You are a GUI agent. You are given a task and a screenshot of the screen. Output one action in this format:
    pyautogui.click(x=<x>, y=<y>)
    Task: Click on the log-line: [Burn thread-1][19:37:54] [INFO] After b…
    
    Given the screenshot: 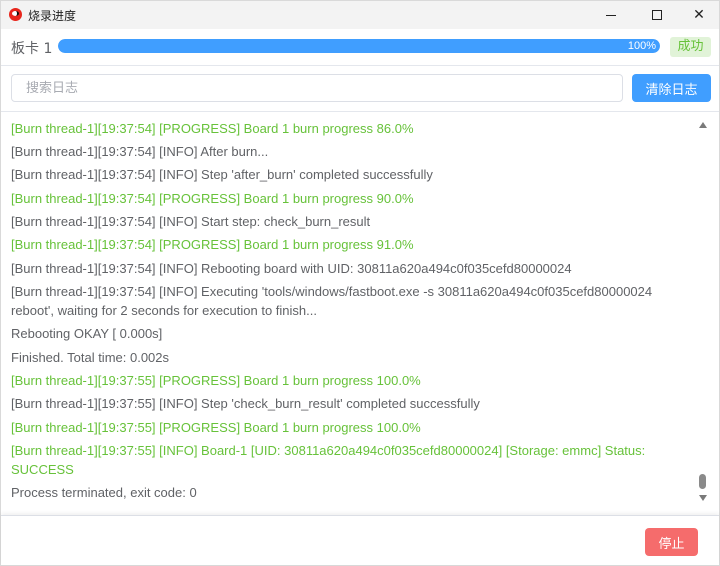 What is the action you would take?
    pyautogui.click(x=140, y=151)
    